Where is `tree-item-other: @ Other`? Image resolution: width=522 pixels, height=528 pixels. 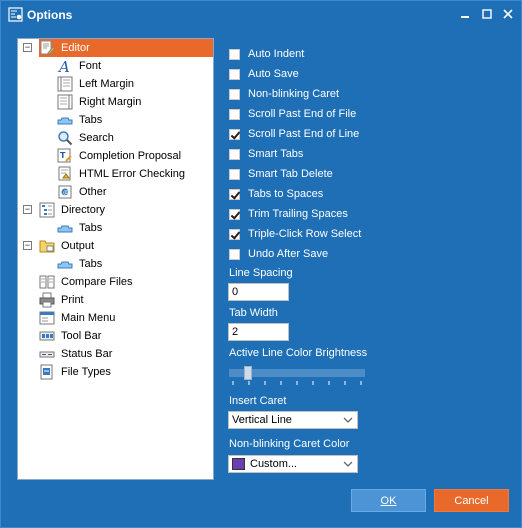 tree-item-other: @ Other is located at coordinates (83, 192).